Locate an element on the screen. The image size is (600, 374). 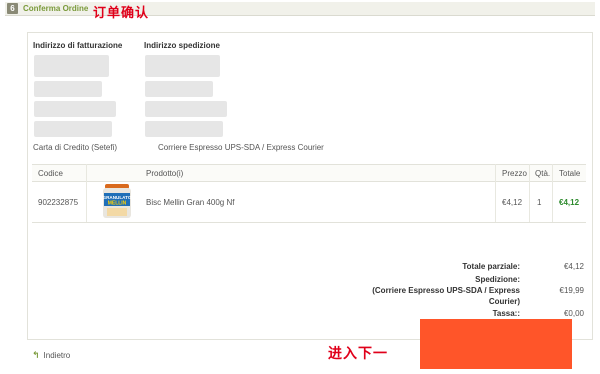
shipping-value: €19,99 is located at coordinates (571, 290).